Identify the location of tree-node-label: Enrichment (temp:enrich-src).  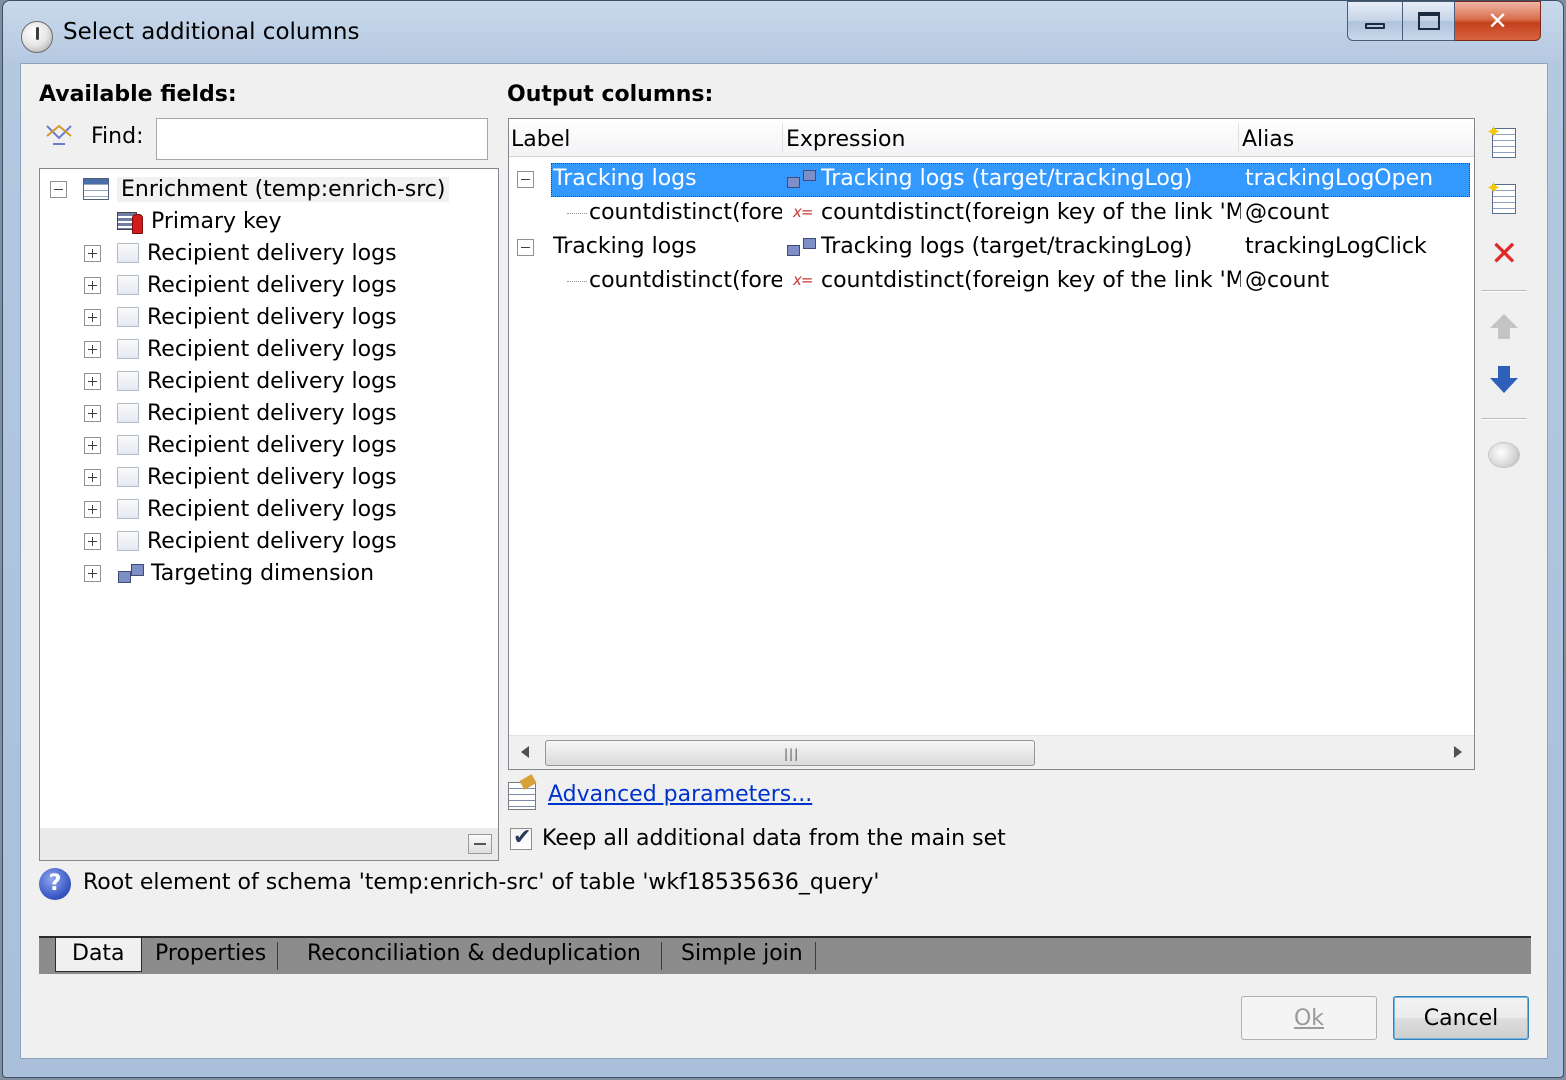
(283, 189).